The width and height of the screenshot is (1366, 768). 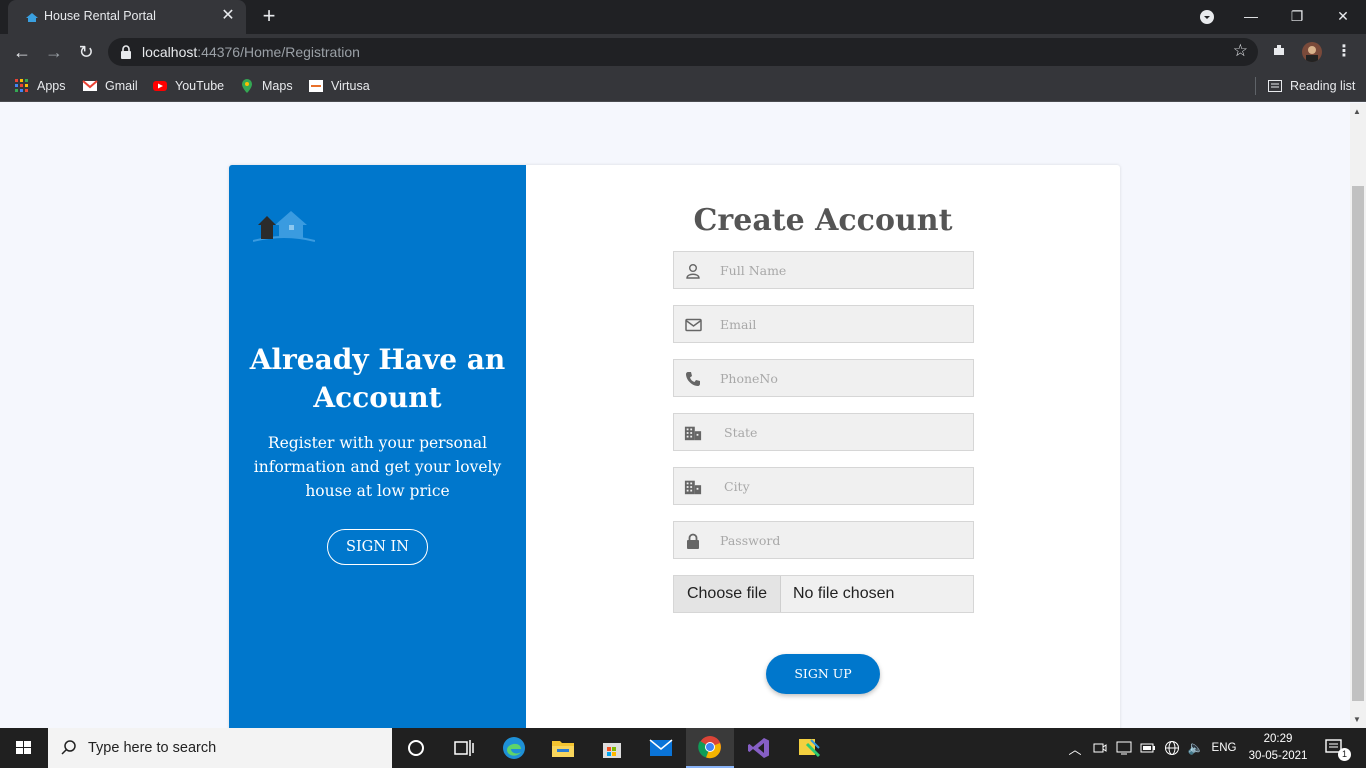 I want to click on bookmark-gmail: Gmail, so click(x=110, y=86).